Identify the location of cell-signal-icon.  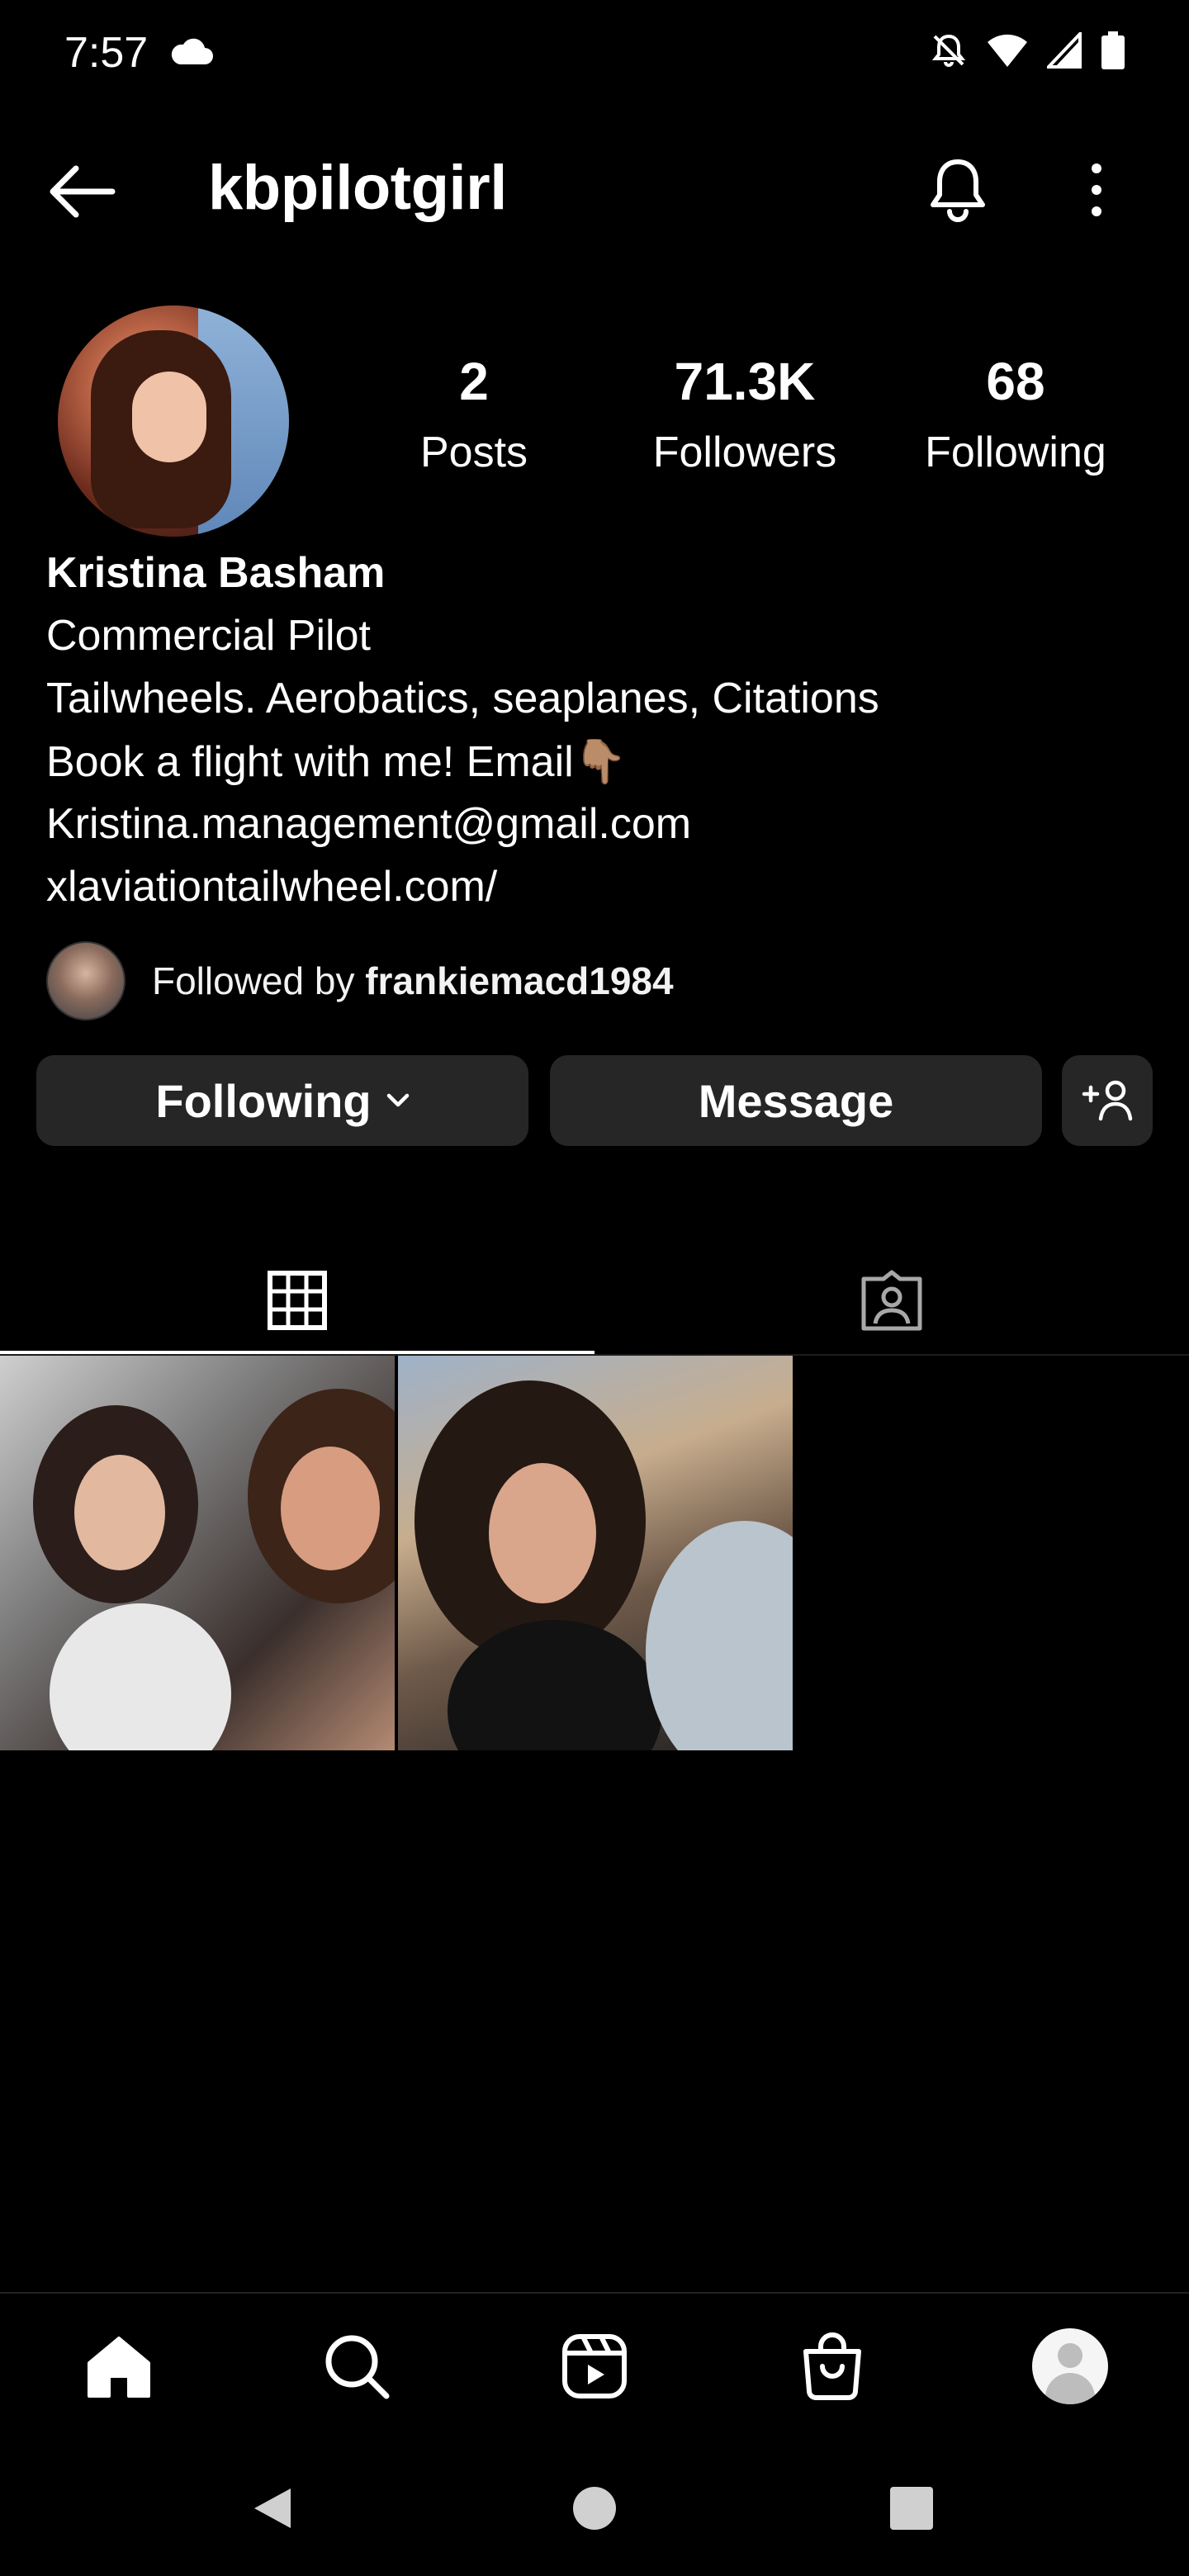
(1064, 50).